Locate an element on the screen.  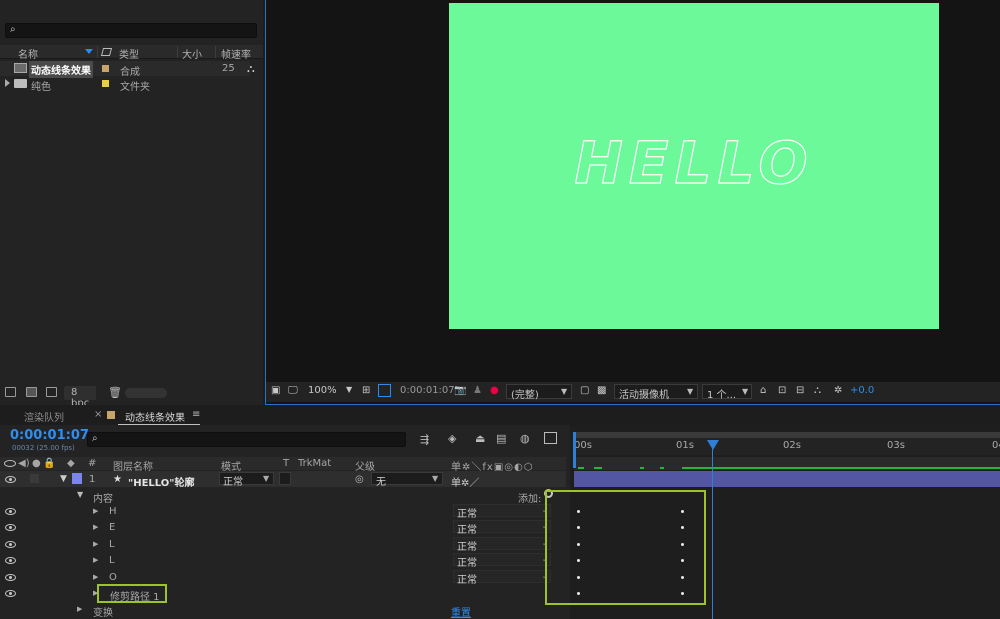
shape-group-row: ▶ O 正常 ✓ is located at coordinates (283, 577).